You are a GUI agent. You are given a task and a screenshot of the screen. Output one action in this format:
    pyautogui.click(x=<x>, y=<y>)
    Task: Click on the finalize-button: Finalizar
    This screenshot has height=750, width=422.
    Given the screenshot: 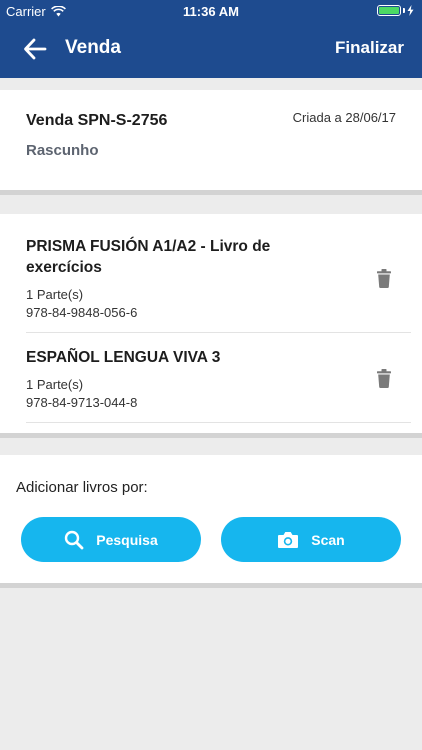 What is the action you would take?
    pyautogui.click(x=369, y=48)
    